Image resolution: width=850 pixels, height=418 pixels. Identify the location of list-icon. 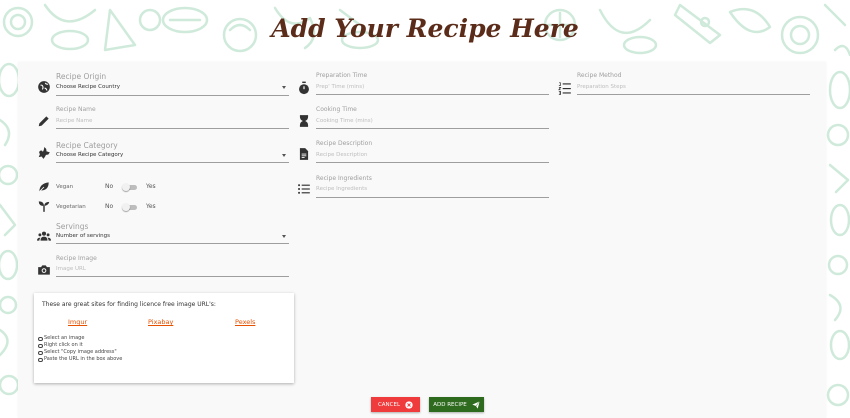
(304, 189).